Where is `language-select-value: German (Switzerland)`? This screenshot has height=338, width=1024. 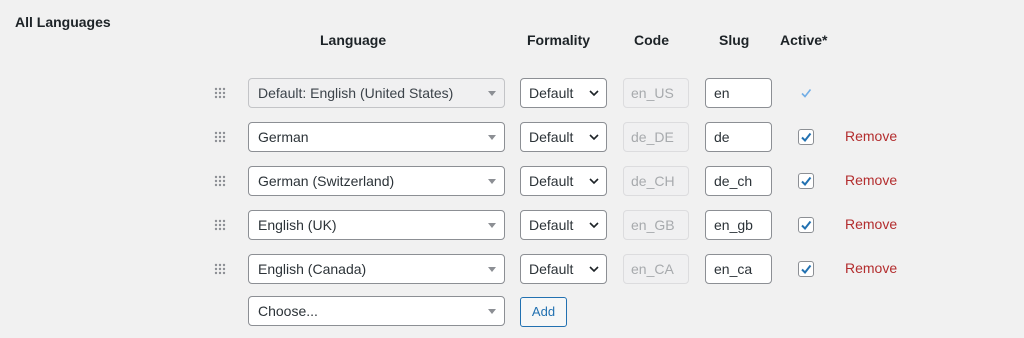
language-select-value: German (Switzerland) is located at coordinates (326, 181).